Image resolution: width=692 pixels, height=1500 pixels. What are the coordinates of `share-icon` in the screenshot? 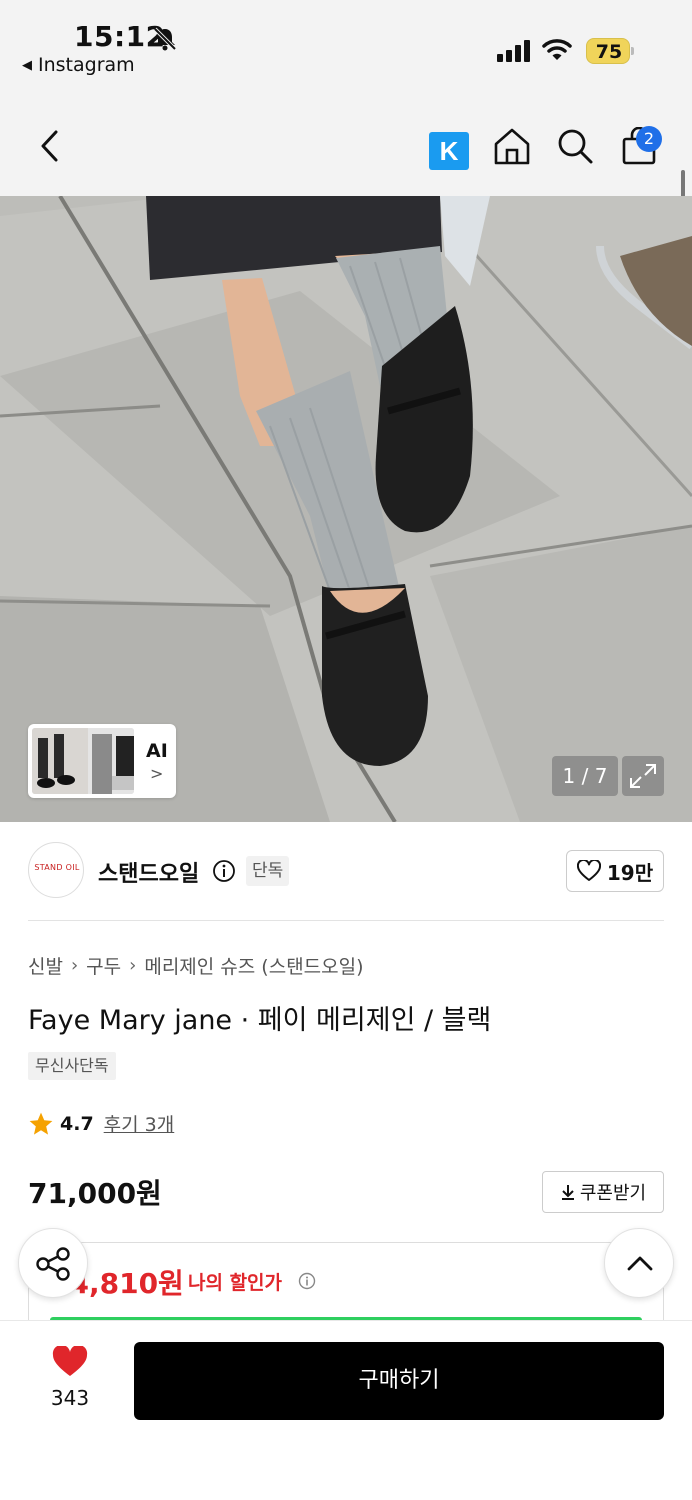 It's located at (53, 1264).